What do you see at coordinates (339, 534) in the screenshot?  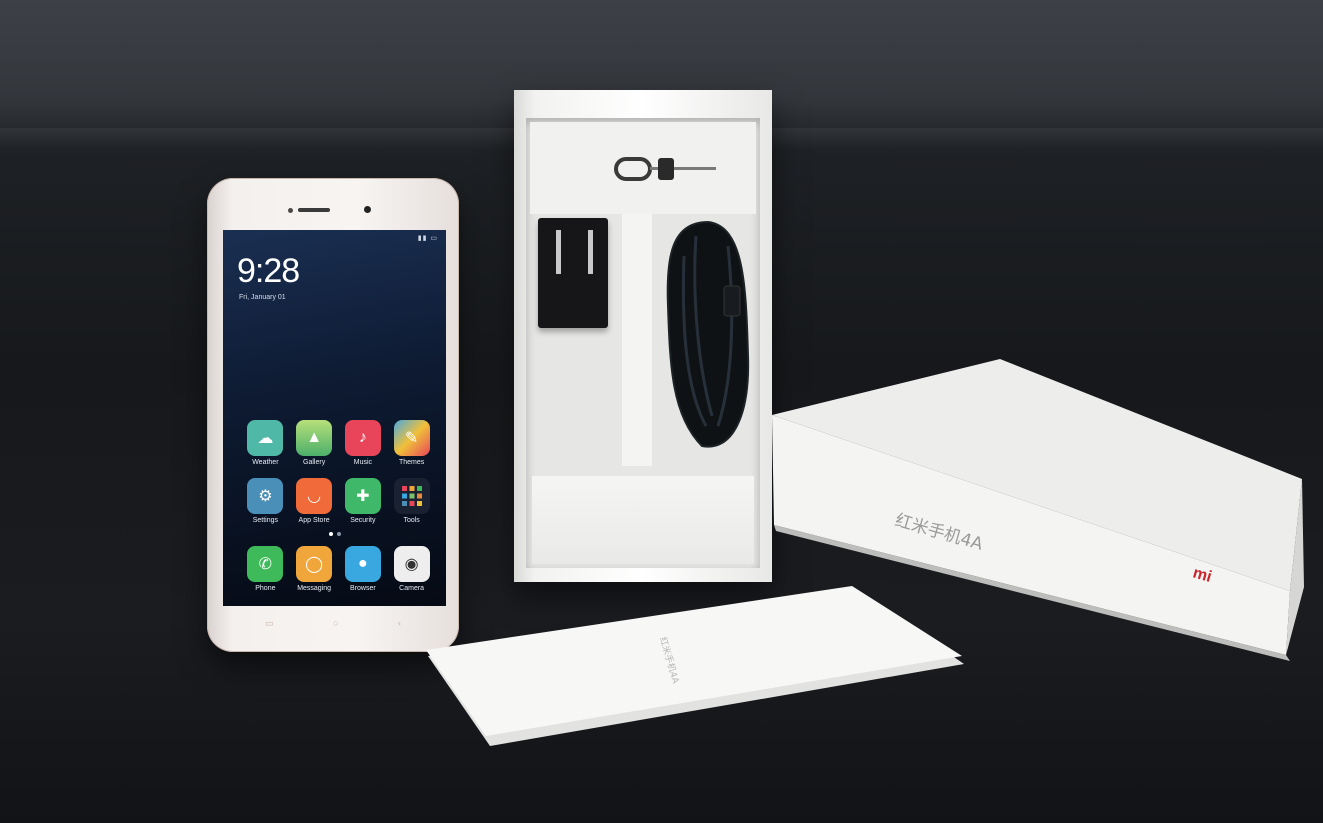 I see `page-dot` at bounding box center [339, 534].